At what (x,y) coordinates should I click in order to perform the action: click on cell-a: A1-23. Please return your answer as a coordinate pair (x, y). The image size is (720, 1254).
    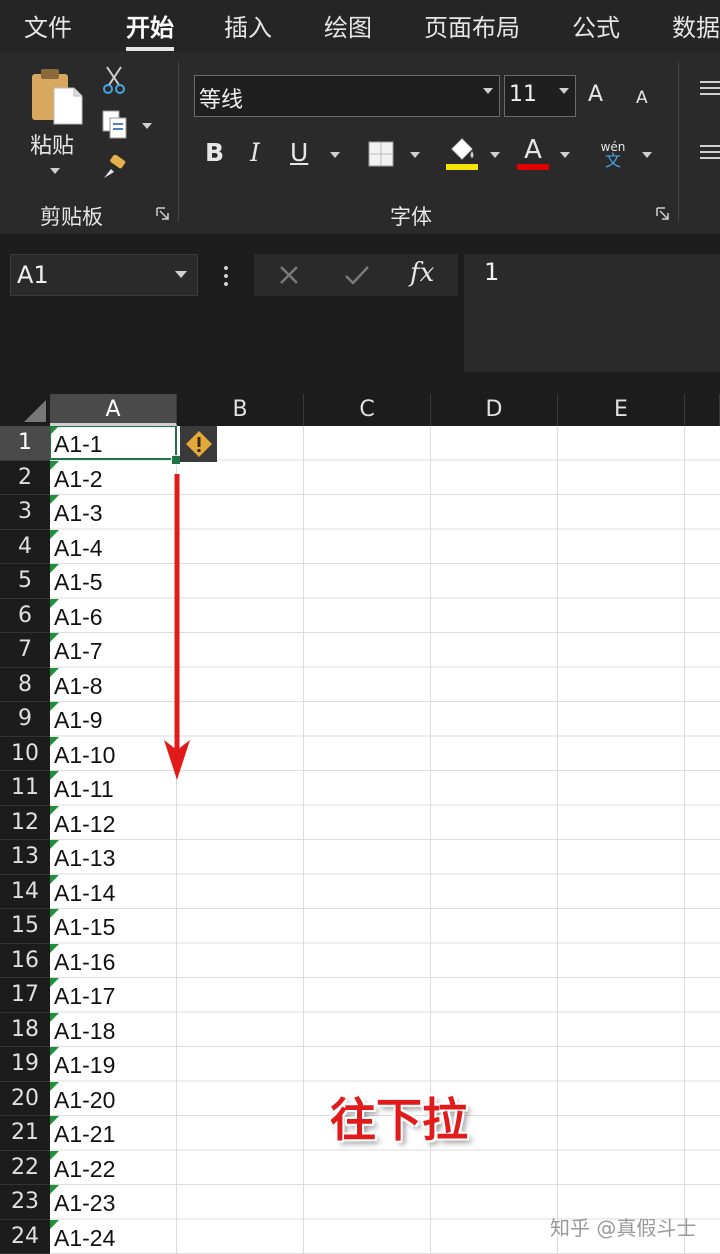
    Looking at the image, I should click on (113, 1202).